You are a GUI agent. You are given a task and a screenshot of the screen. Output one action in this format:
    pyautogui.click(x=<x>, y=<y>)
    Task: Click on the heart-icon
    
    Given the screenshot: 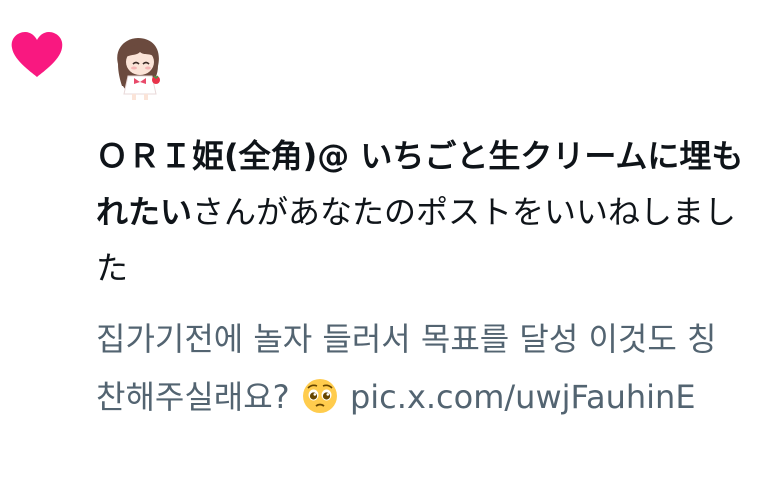 What is the action you would take?
    pyautogui.click(x=37, y=54)
    